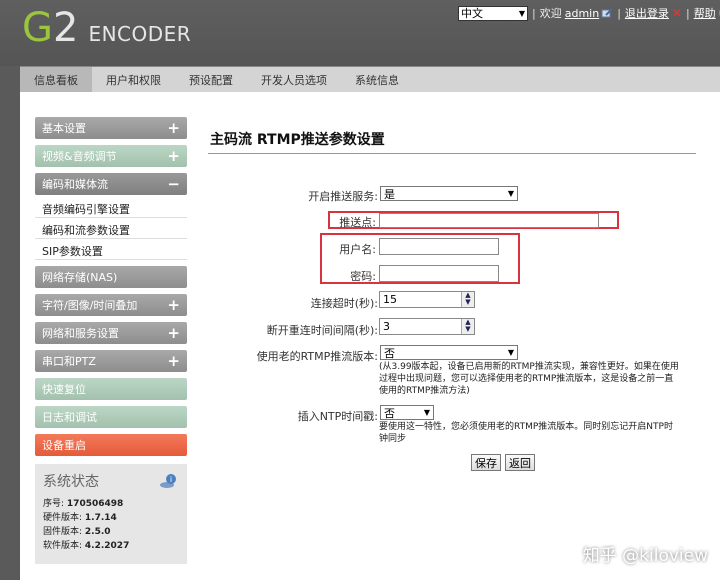  Describe the element at coordinates (86, 546) in the screenshot. I see `status-software: 软件版本: 4.2.2027` at that location.